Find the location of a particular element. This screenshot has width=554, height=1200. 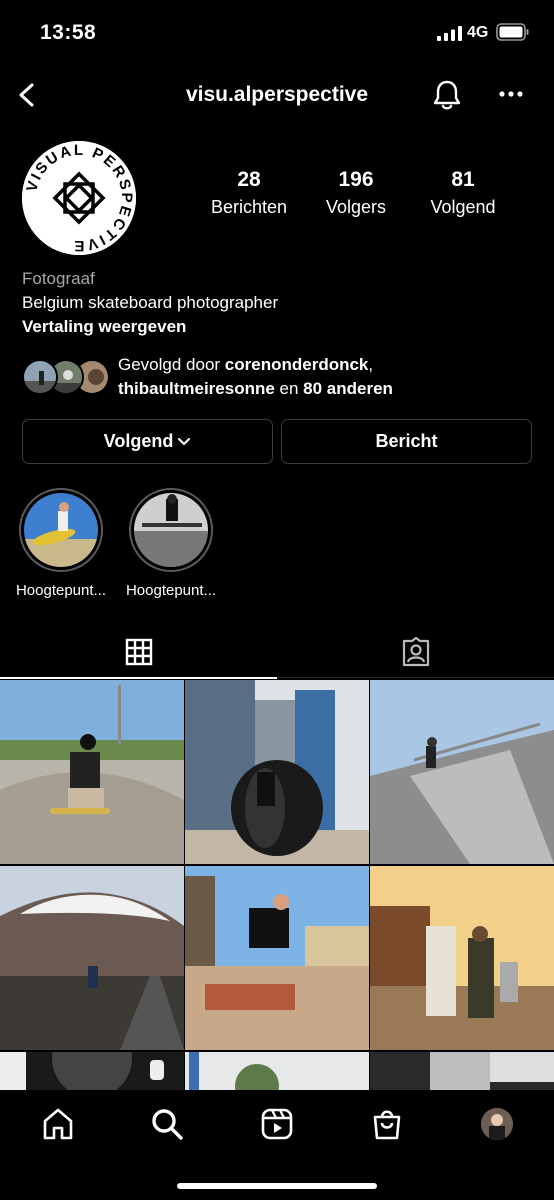

chevron-down-icon is located at coordinates (184, 441).